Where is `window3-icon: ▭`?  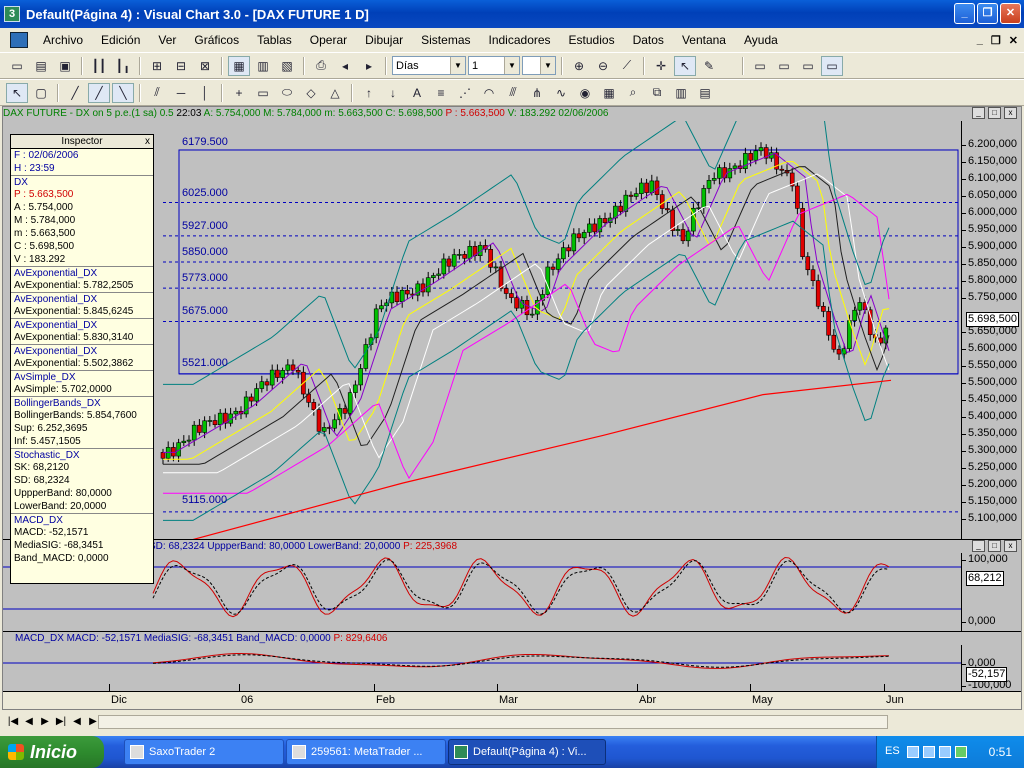
window3-icon: ▭ is located at coordinates (808, 66).